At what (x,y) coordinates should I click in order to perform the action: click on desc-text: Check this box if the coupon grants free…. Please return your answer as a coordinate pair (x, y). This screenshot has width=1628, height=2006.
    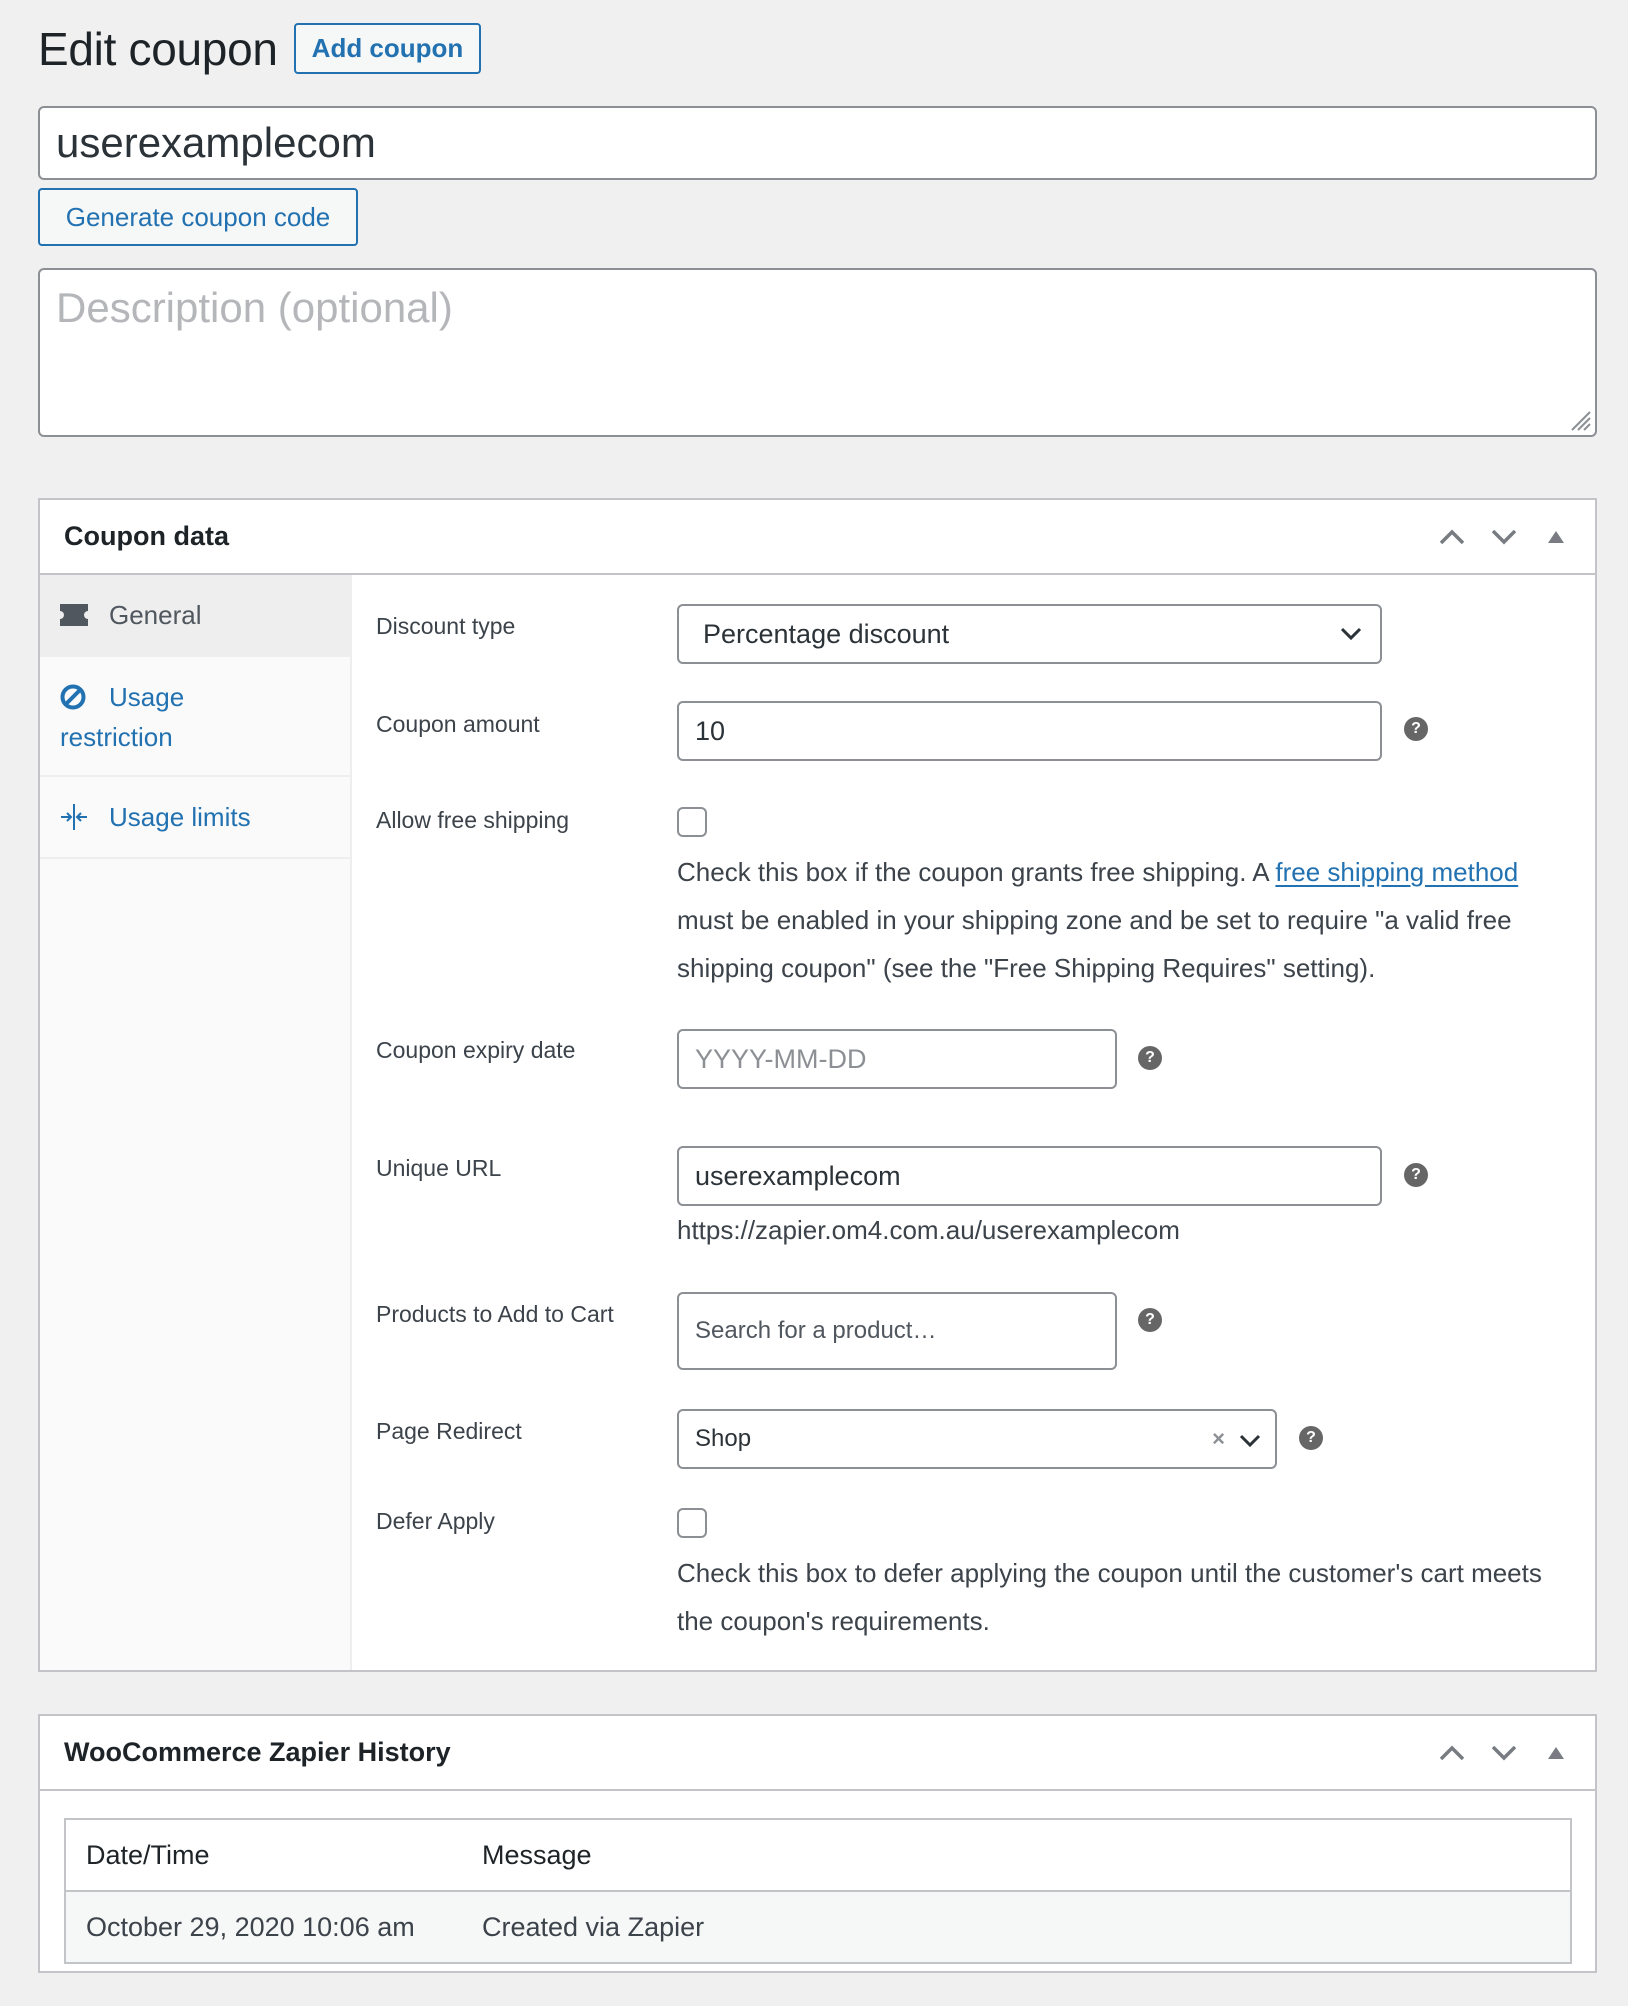
    Looking at the image, I should click on (976, 872).